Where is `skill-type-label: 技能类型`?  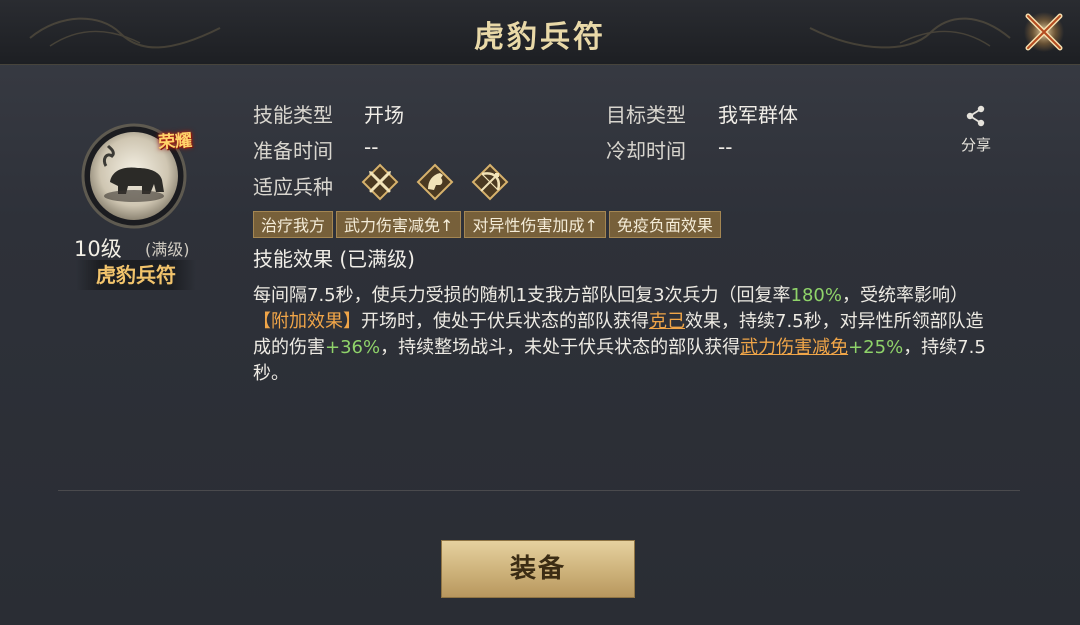 skill-type-label: 技能类型 is located at coordinates (293, 115).